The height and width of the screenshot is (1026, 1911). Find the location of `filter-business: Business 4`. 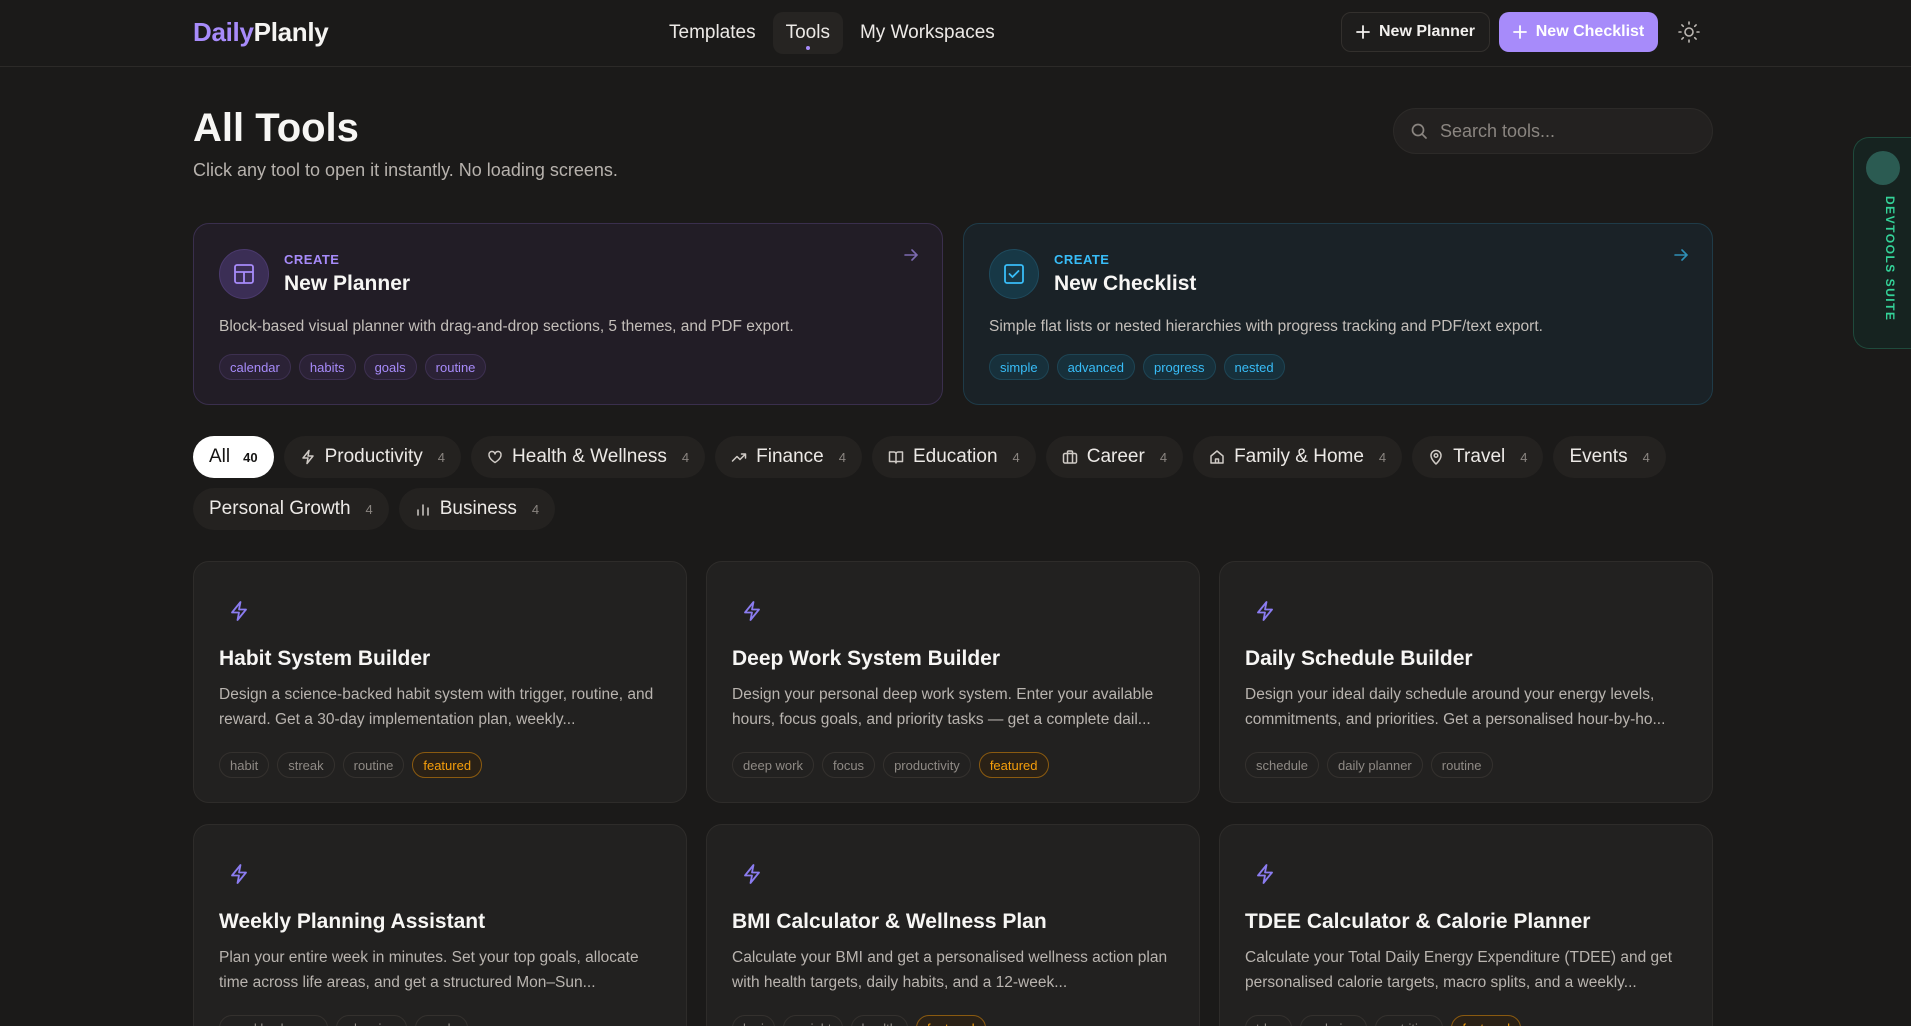

filter-business: Business 4 is located at coordinates (477, 509).